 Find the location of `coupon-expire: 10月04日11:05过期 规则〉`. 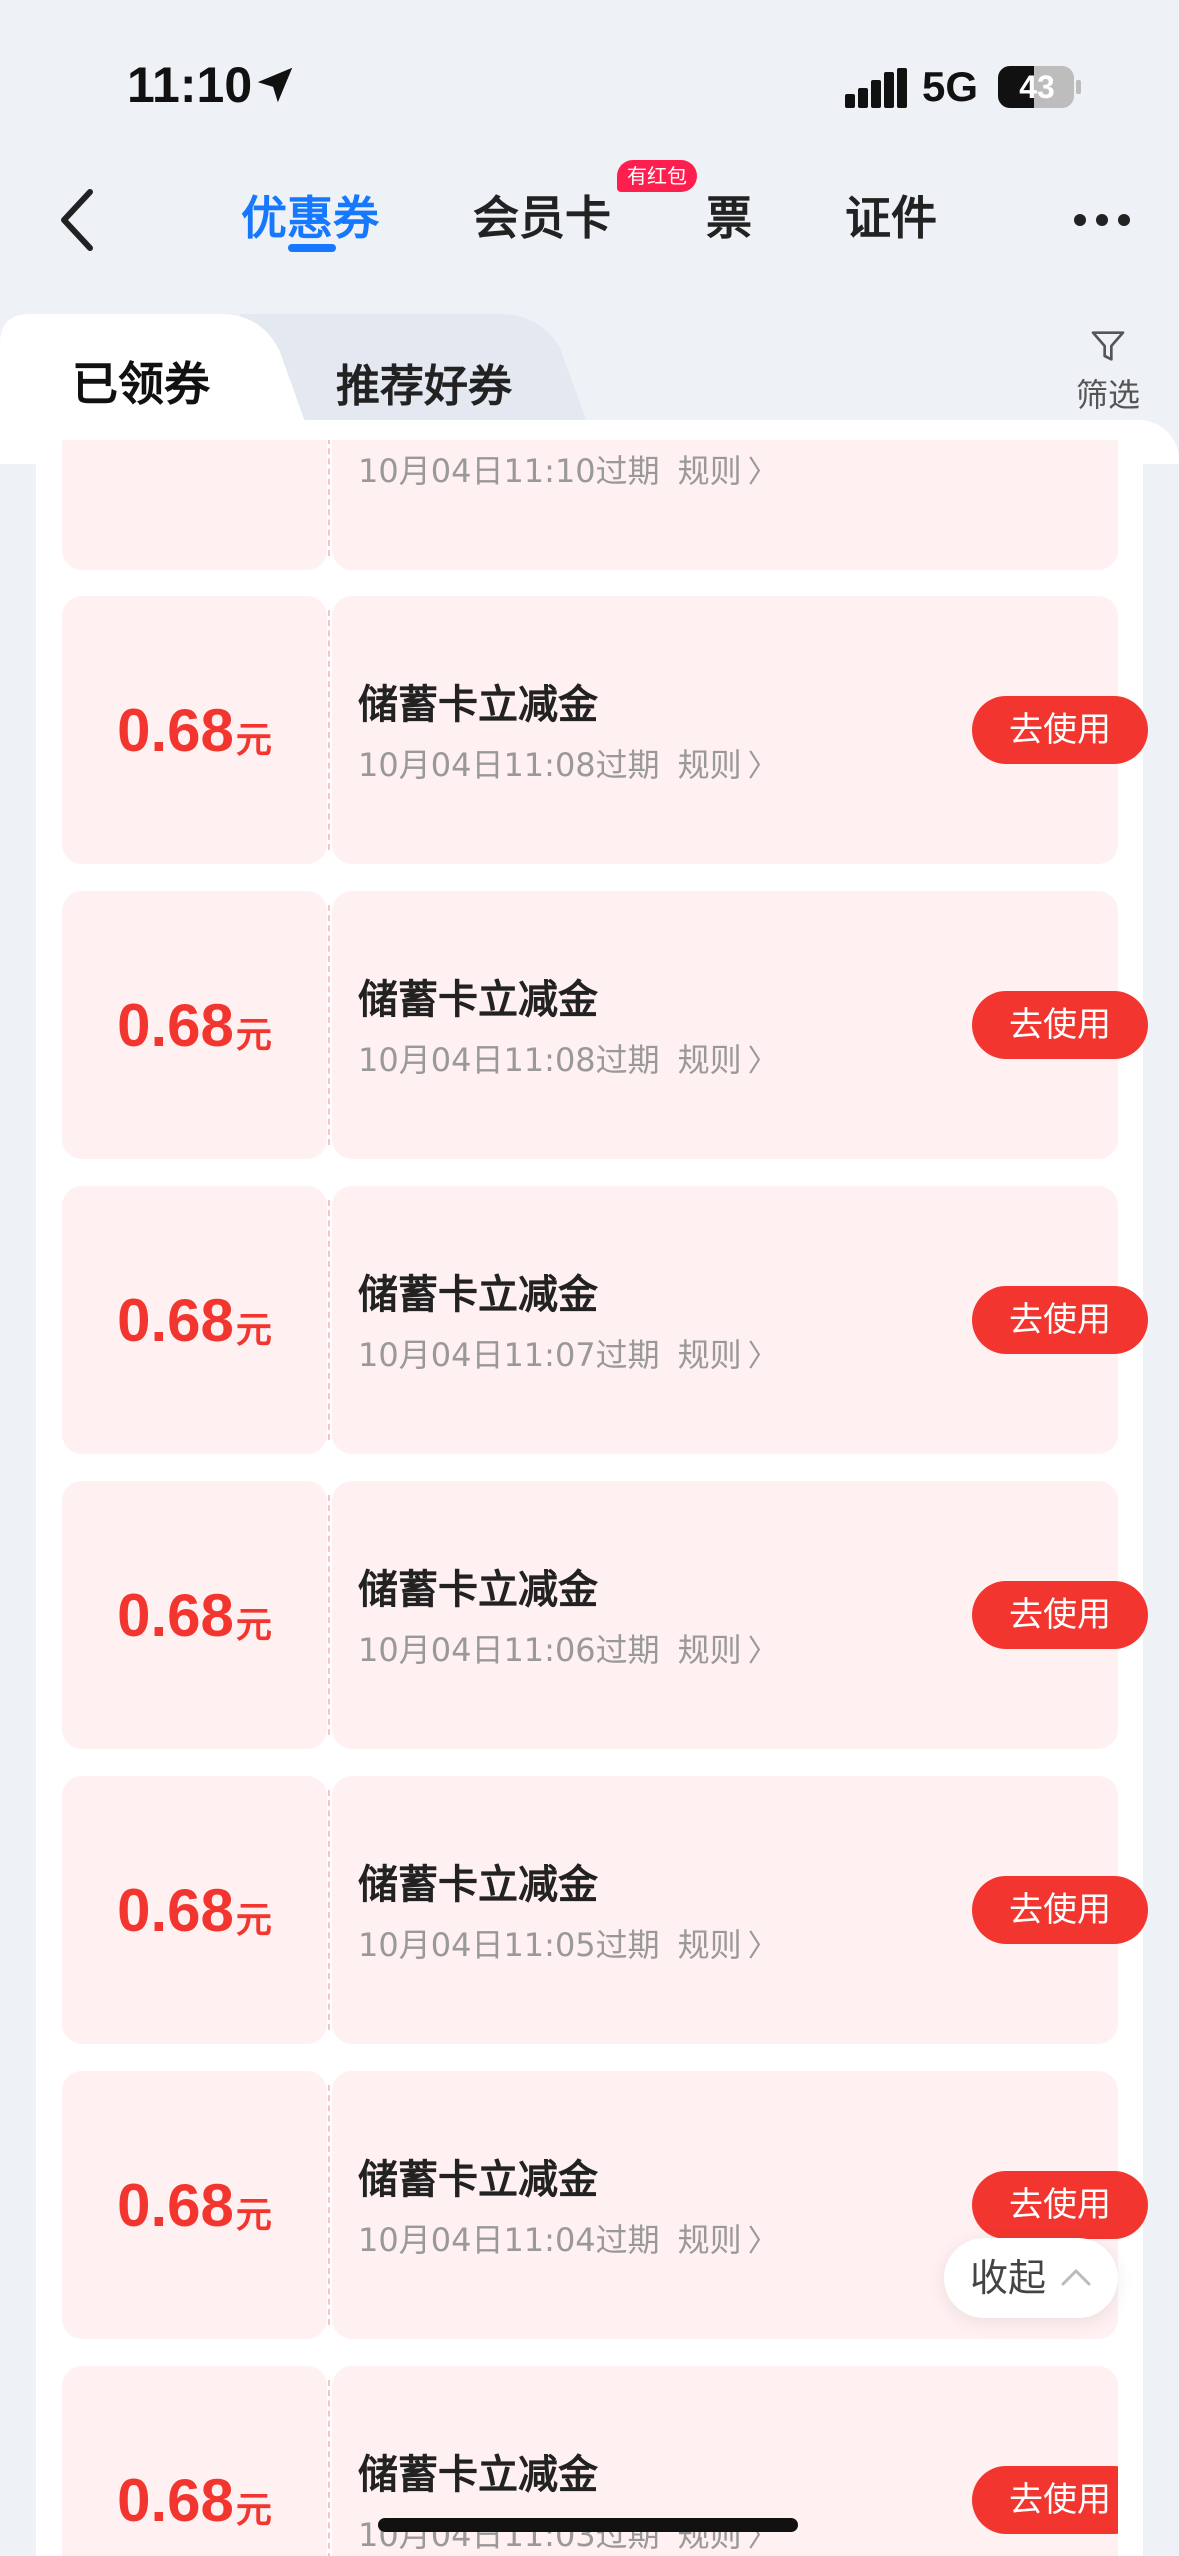

coupon-expire: 10月04日11:05过期 规则〉 is located at coordinates (568, 1943).